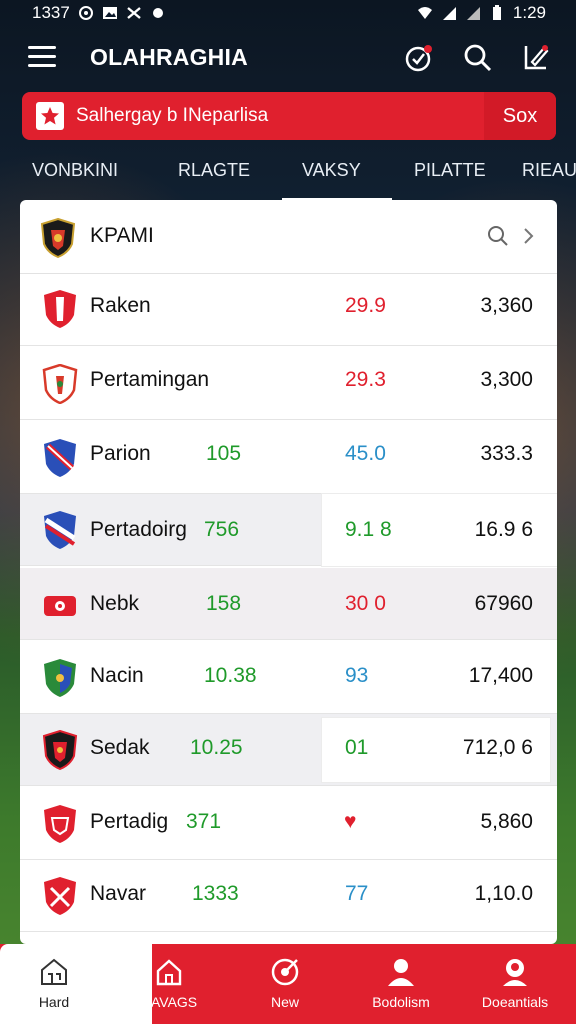 The width and height of the screenshot is (576, 1024). I want to click on stat-total: 333.3, so click(506, 453).